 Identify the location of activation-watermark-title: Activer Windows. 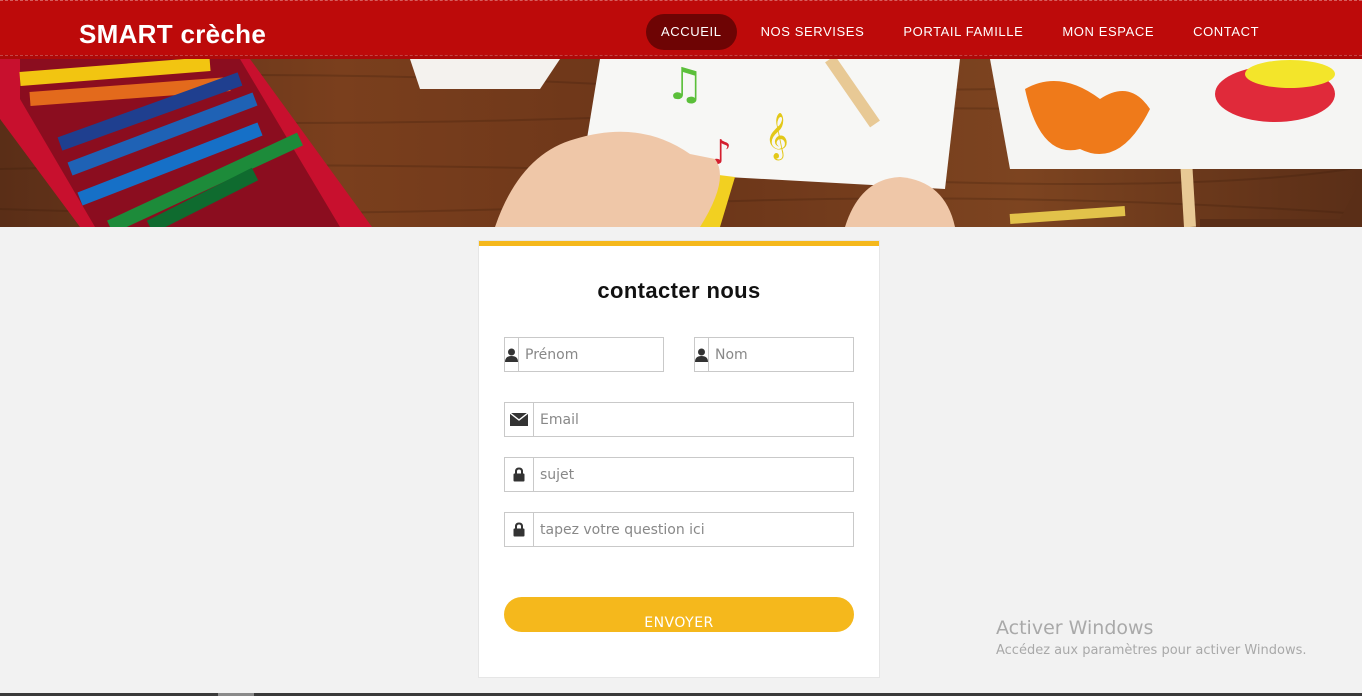
(1075, 628).